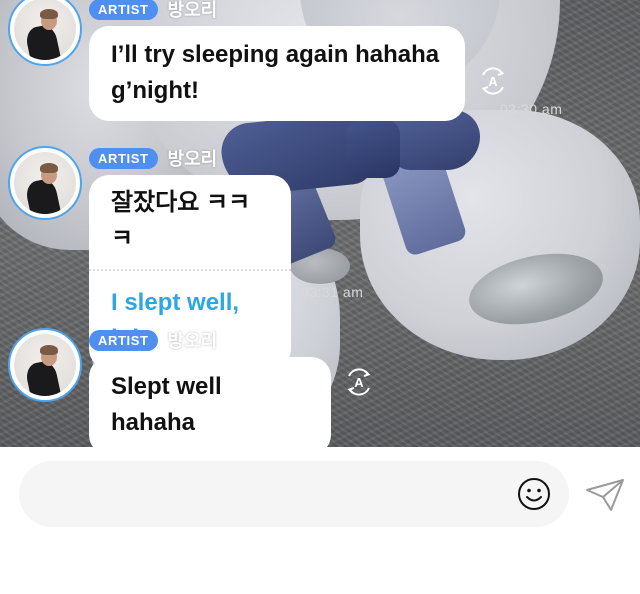 This screenshot has height=594, width=640. What do you see at coordinates (166, 404) in the screenshot?
I see `message-text-line: Slept well hahaha` at bounding box center [166, 404].